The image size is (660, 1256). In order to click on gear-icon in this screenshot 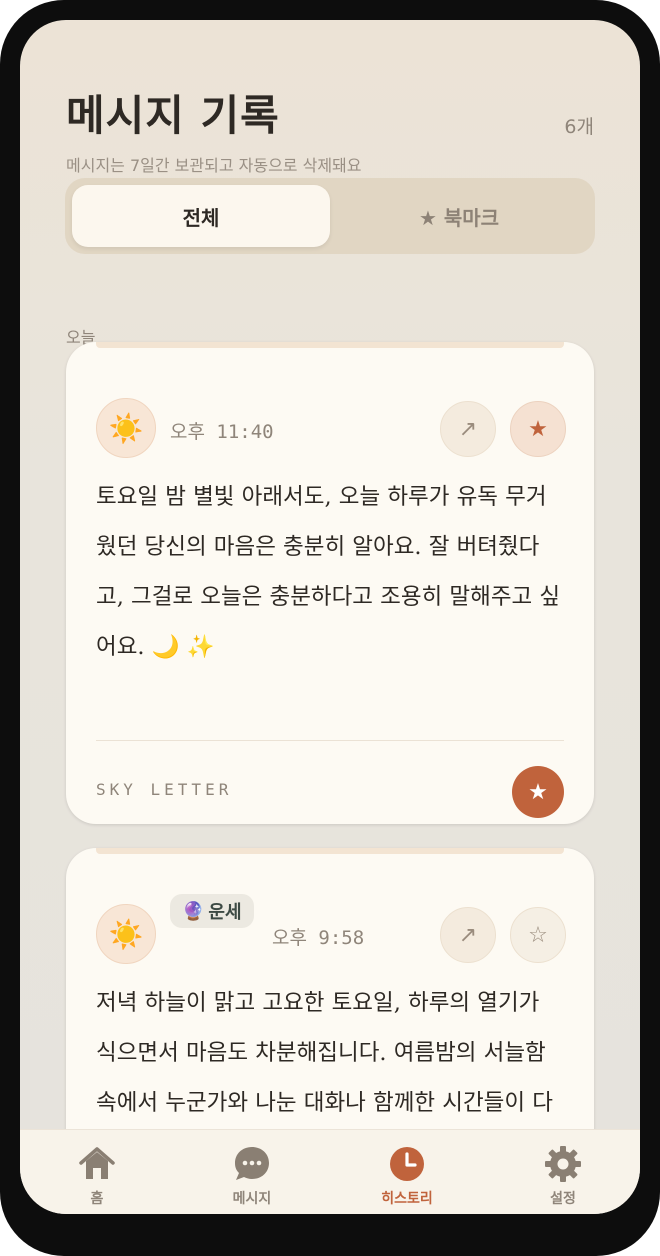, I will do `click(563, 1164)`.